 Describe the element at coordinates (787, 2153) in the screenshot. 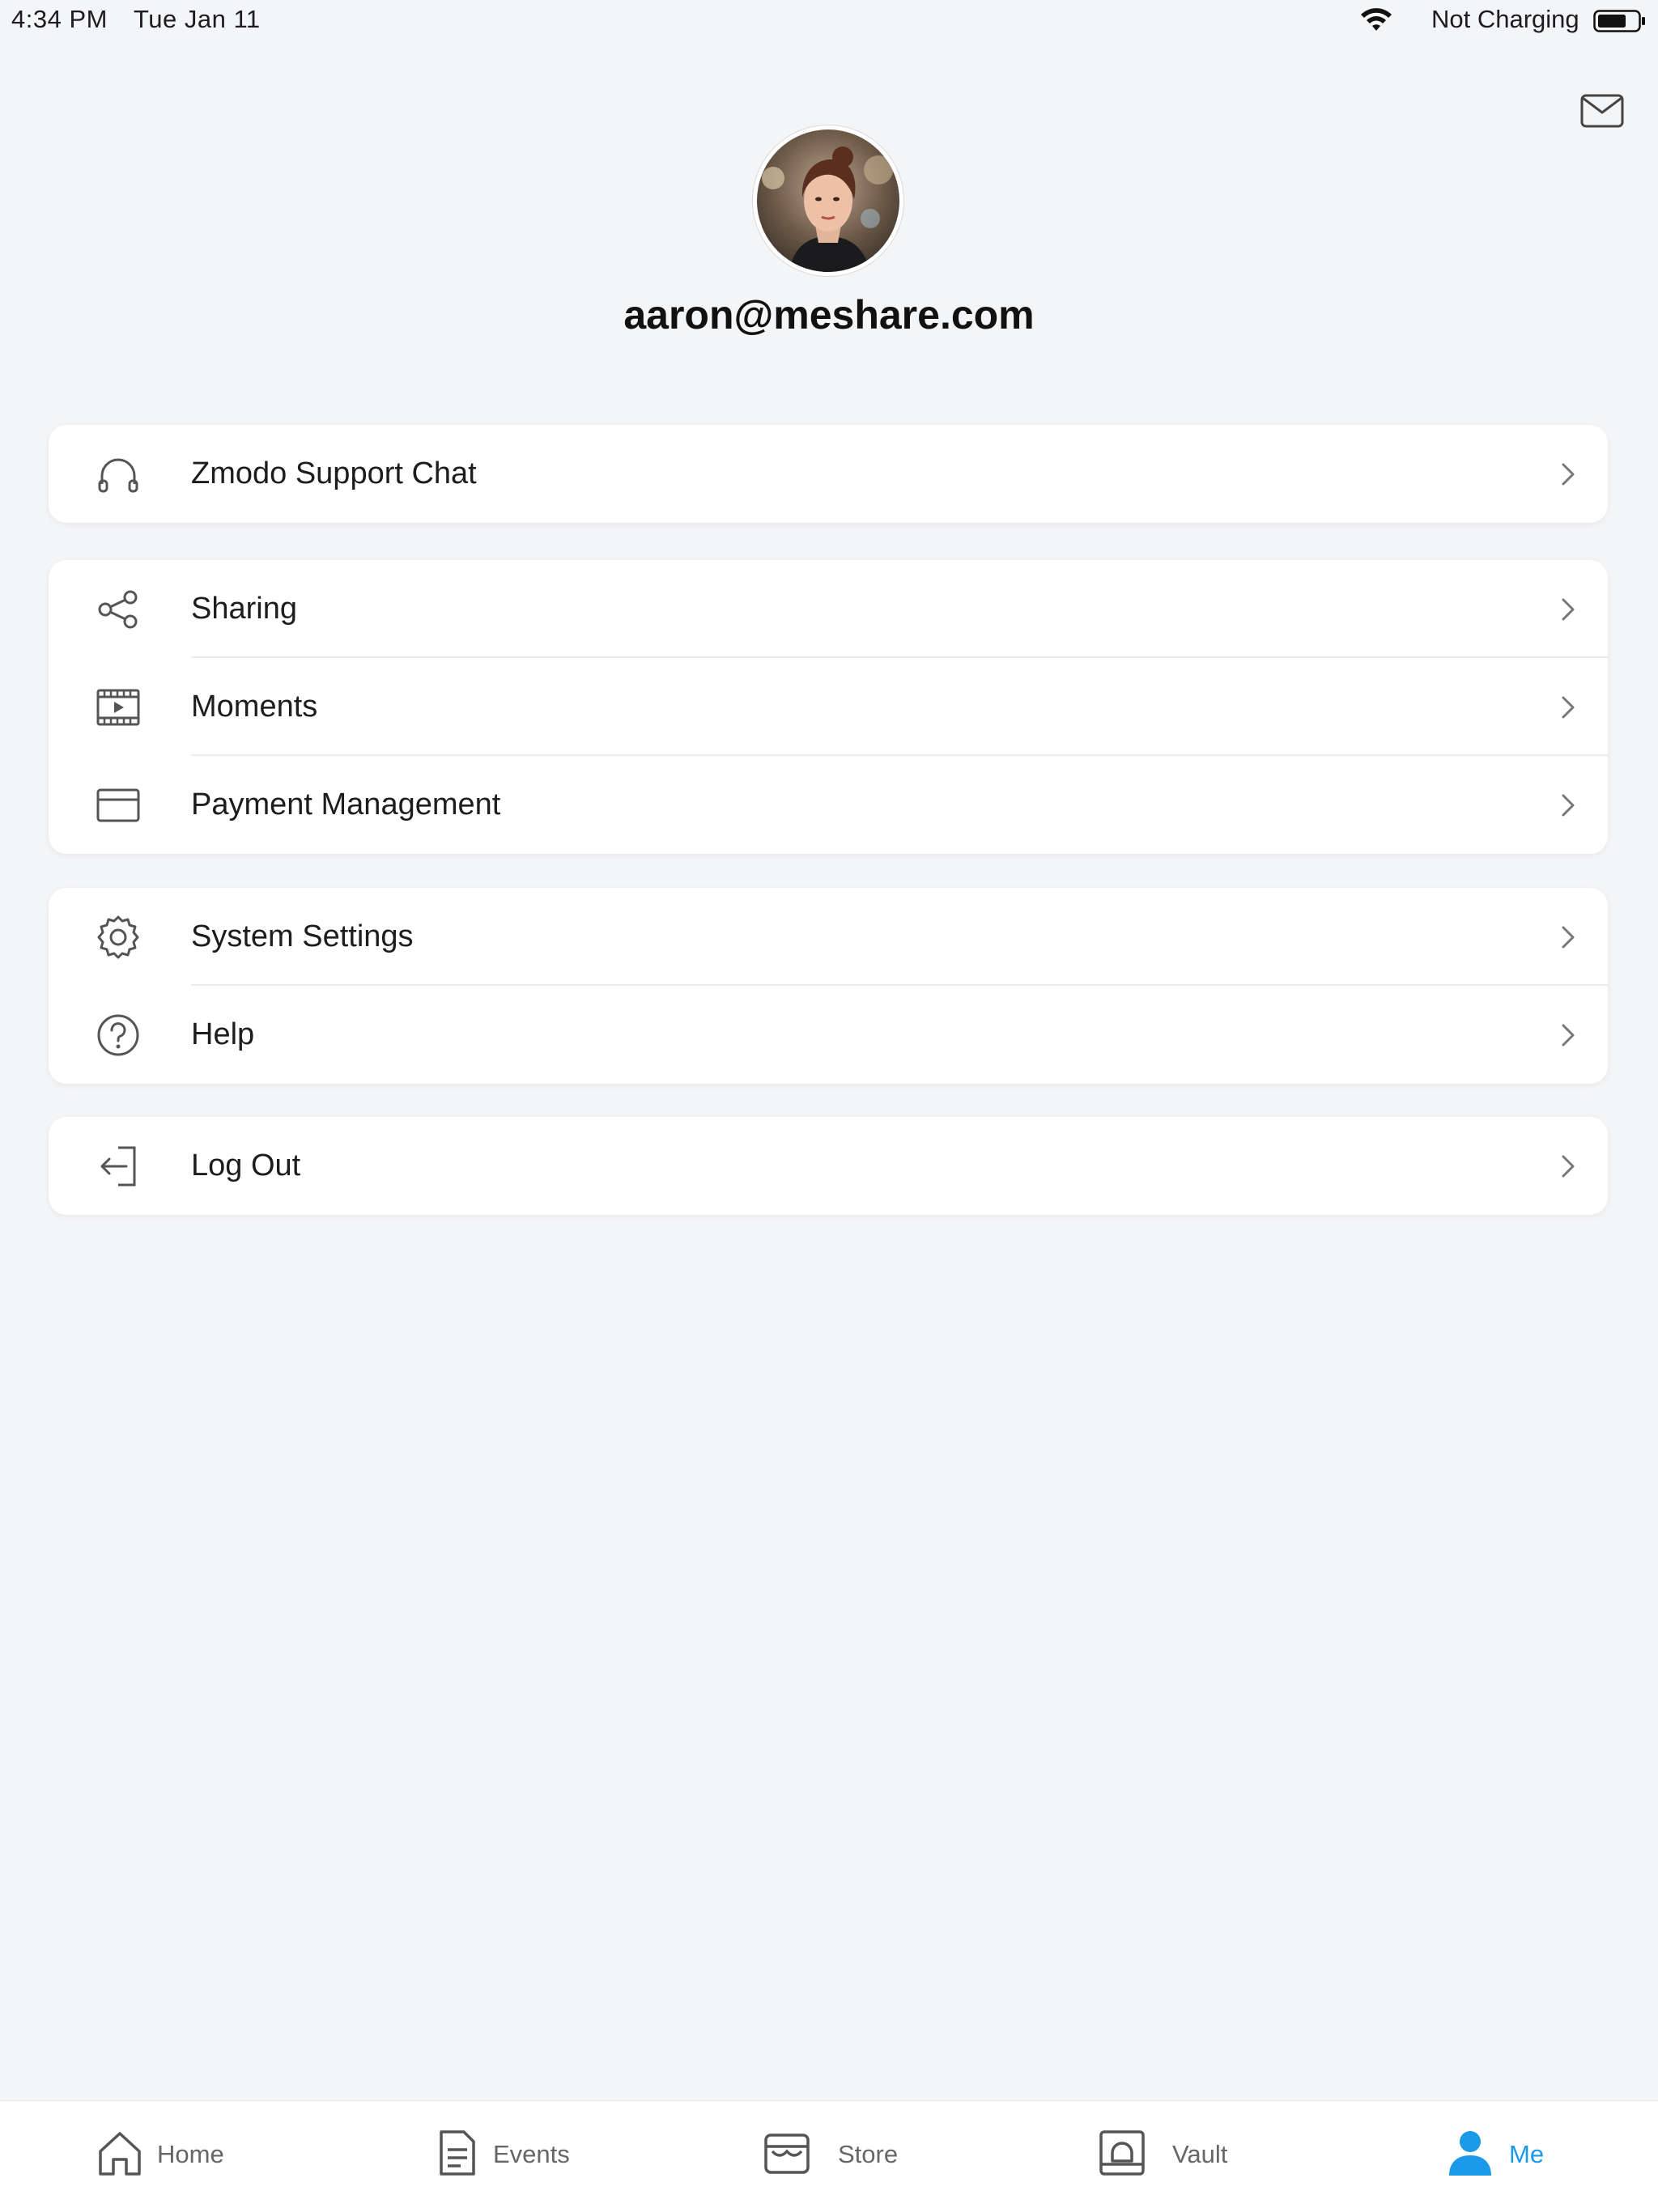

I see `store-icon` at that location.